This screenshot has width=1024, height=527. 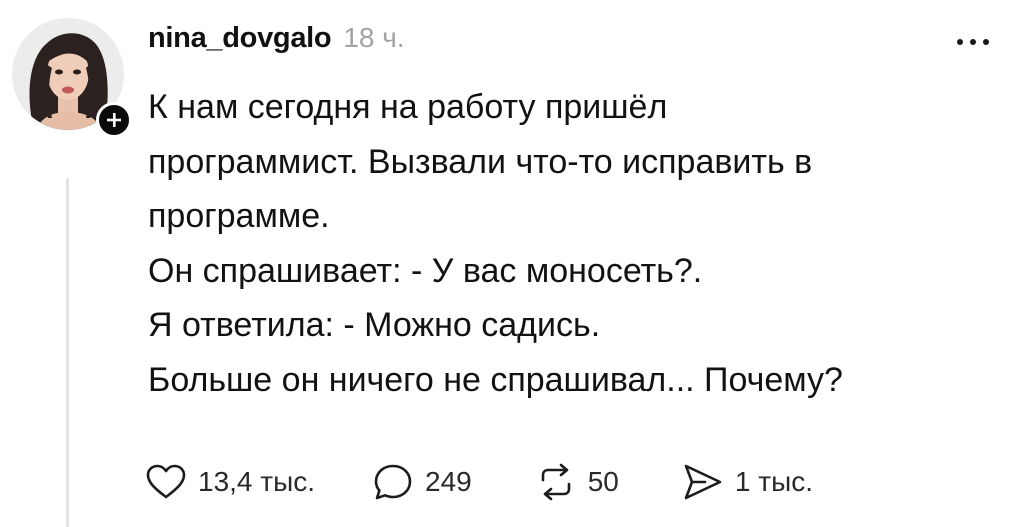 I want to click on follow-button, so click(x=114, y=120).